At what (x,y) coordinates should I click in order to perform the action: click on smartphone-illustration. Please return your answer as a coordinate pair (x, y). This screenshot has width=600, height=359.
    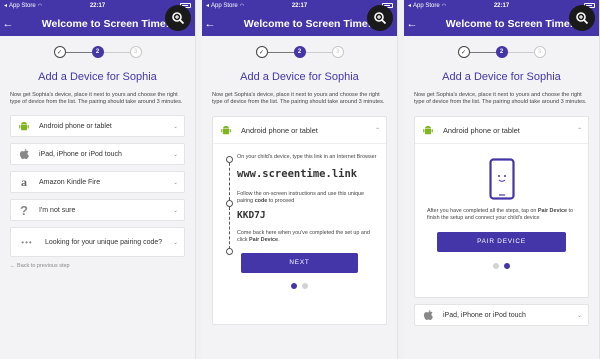
    Looking at the image, I should click on (501, 179).